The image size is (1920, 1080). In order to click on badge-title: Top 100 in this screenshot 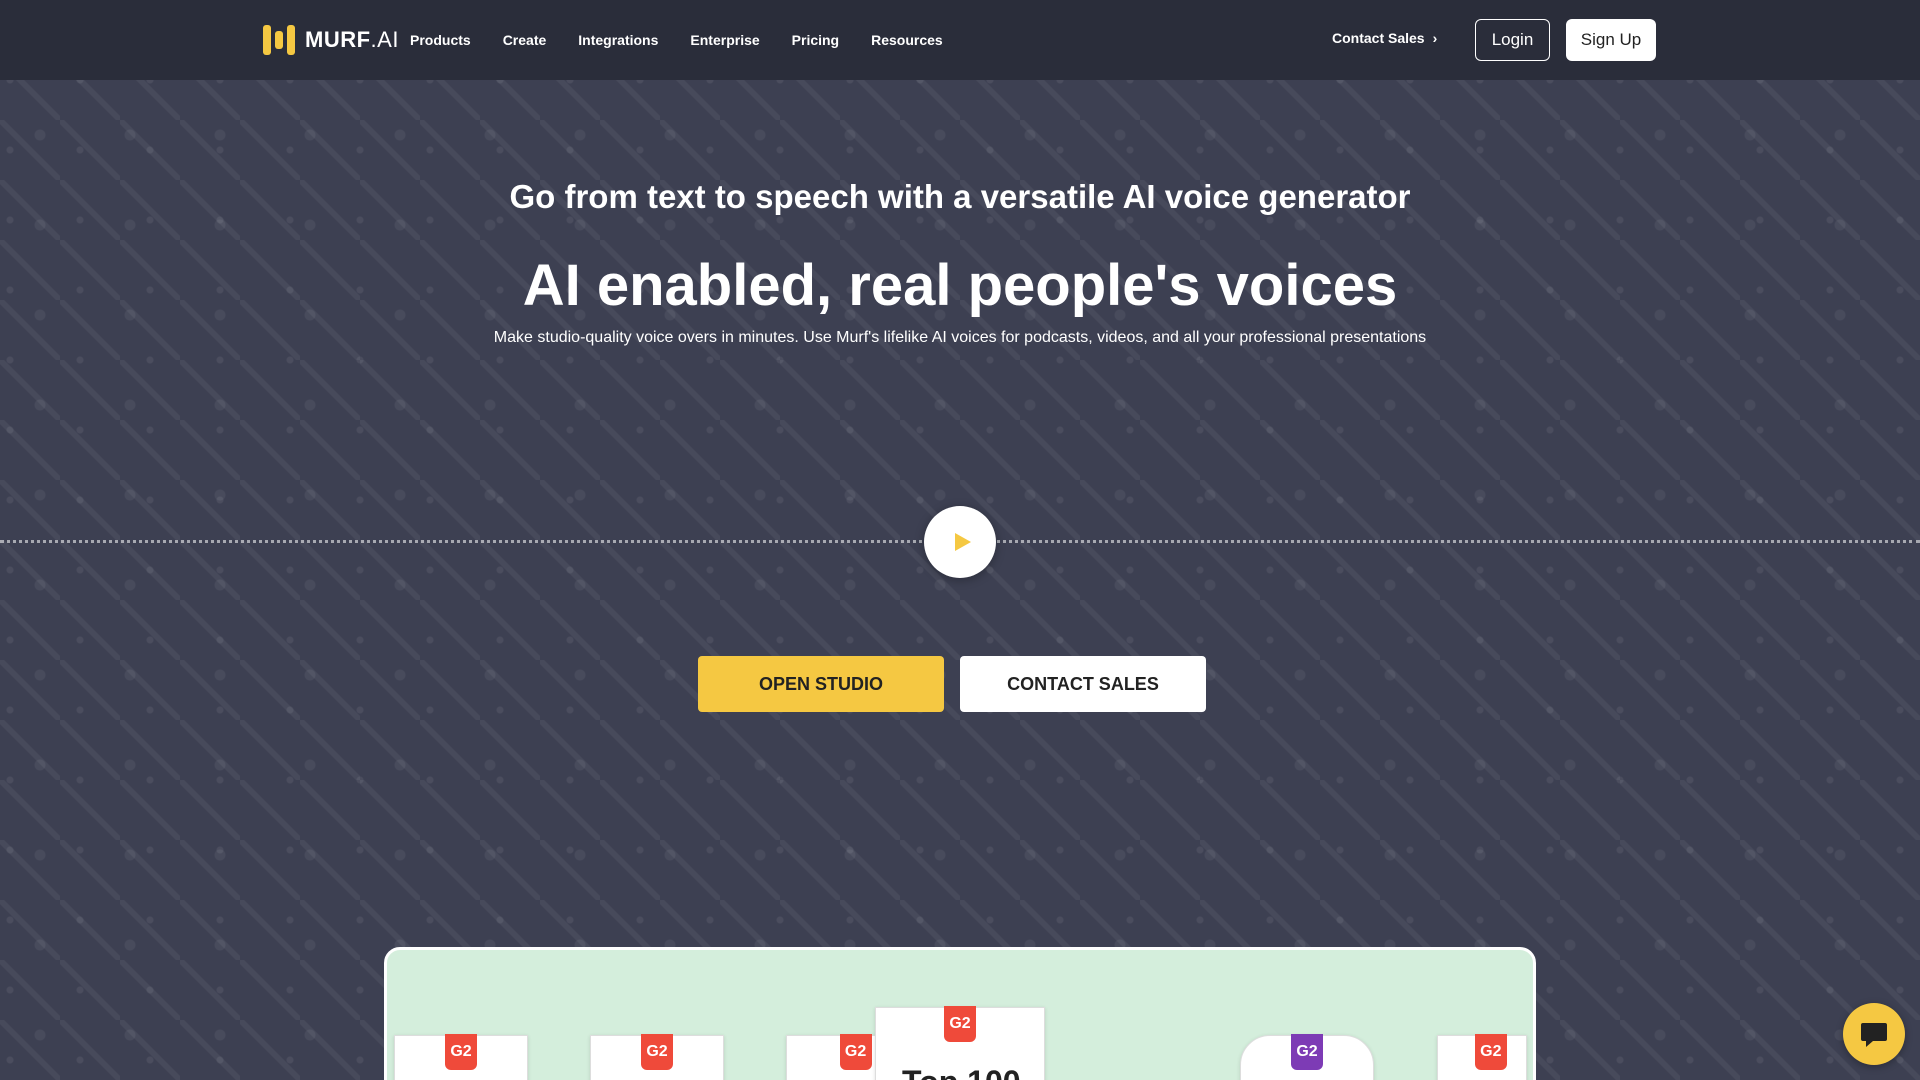, I will do `click(961, 1072)`.